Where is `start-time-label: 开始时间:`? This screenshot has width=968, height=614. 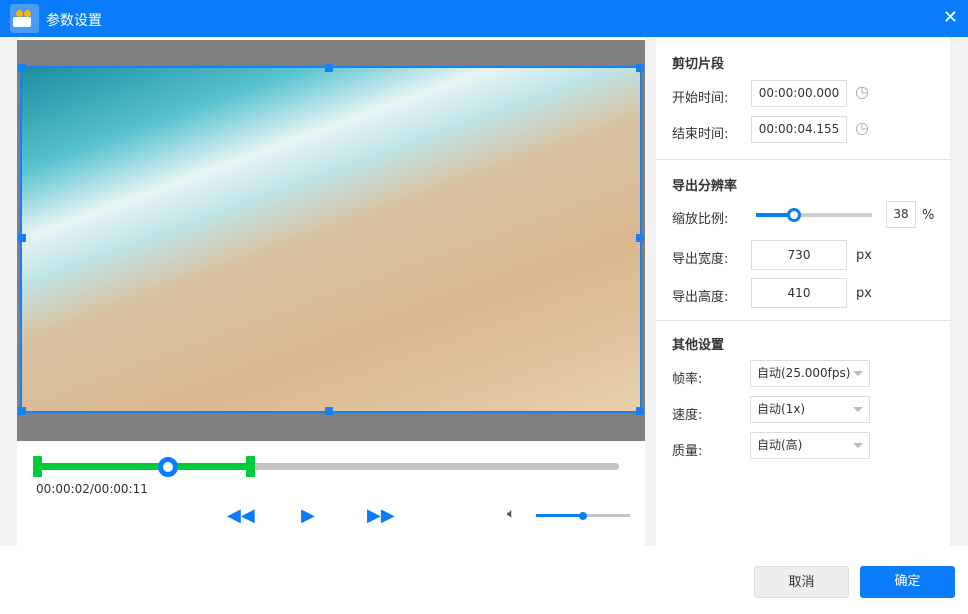 start-time-label: 开始时间: is located at coordinates (700, 98).